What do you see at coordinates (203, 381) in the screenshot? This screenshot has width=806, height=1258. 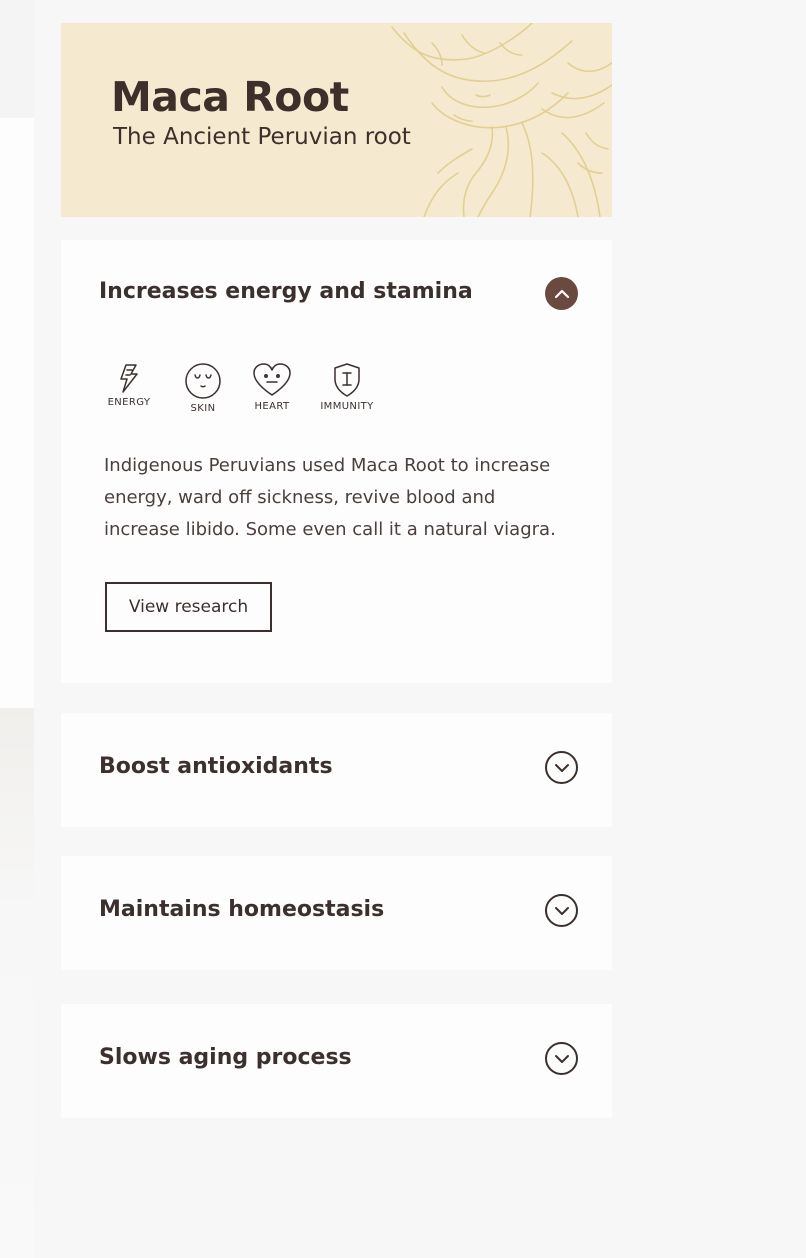 I see `face-icon` at bounding box center [203, 381].